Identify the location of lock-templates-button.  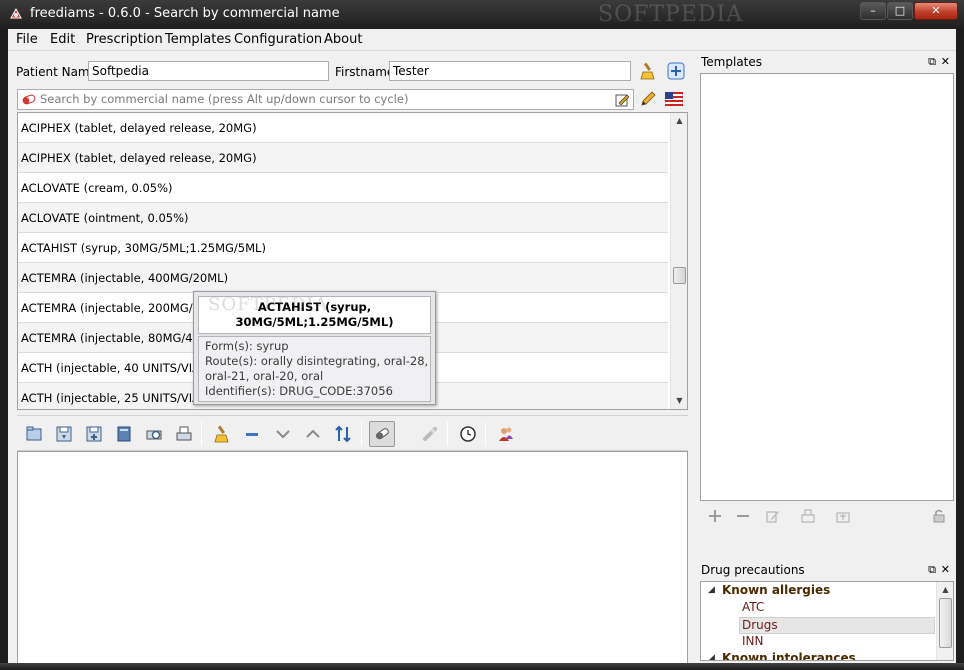
(939, 516).